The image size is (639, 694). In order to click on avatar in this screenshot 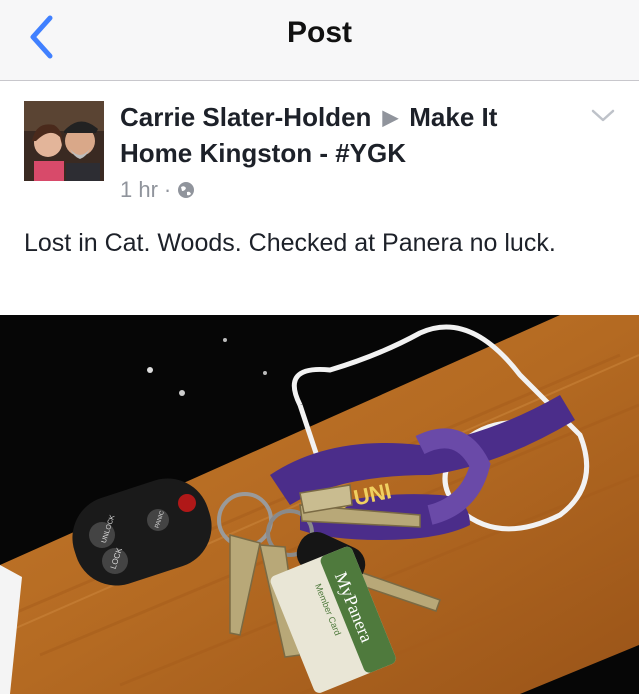, I will do `click(64, 141)`.